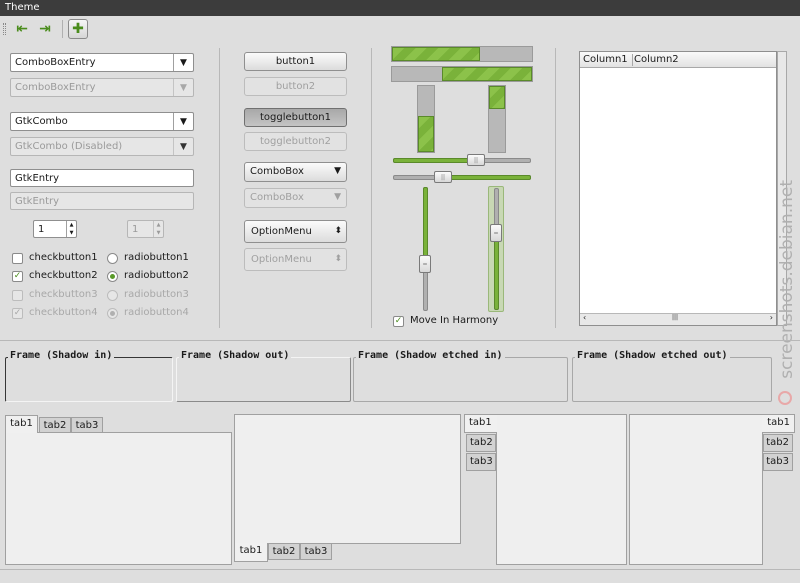 Image resolution: width=800 pixels, height=583 pixels. I want to click on optionmenu: OptionMenu ⬍, so click(295, 231).